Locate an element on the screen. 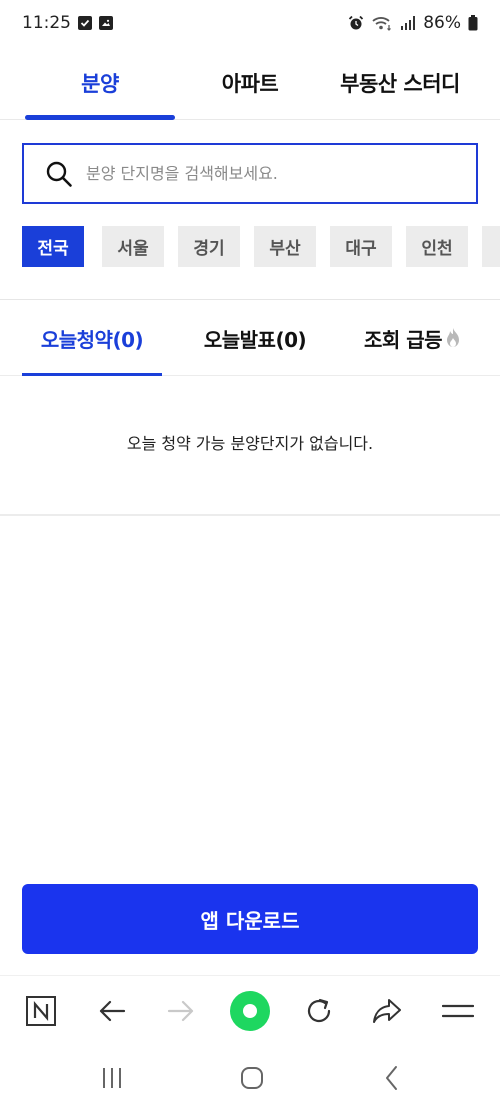 Image resolution: width=500 pixels, height=1111 pixels. share-icon is located at coordinates (387, 1011).